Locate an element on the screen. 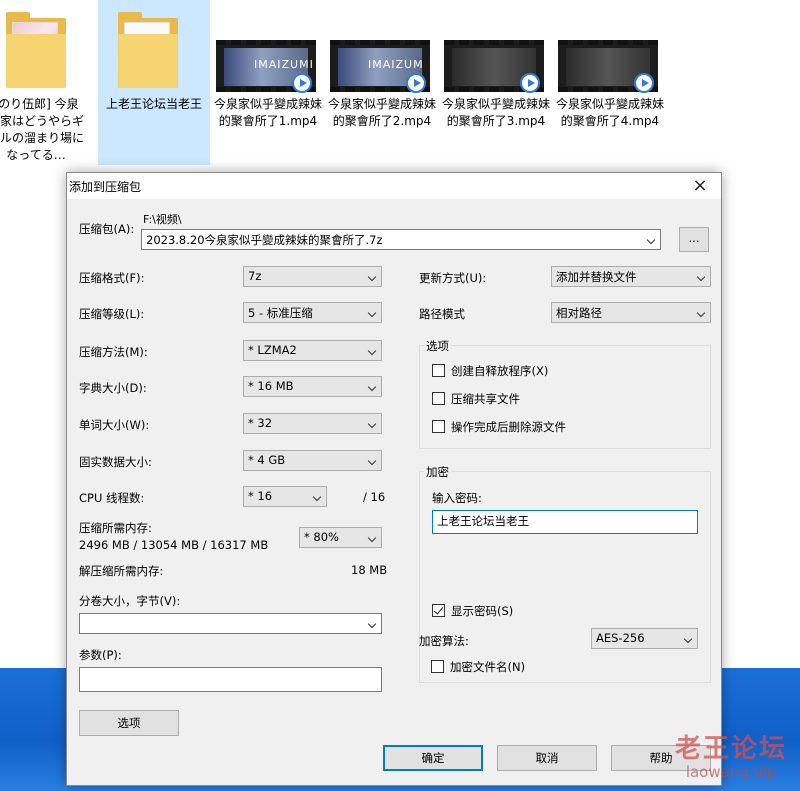 The image size is (800, 791). folder-icon is located at coordinates (38, 49).